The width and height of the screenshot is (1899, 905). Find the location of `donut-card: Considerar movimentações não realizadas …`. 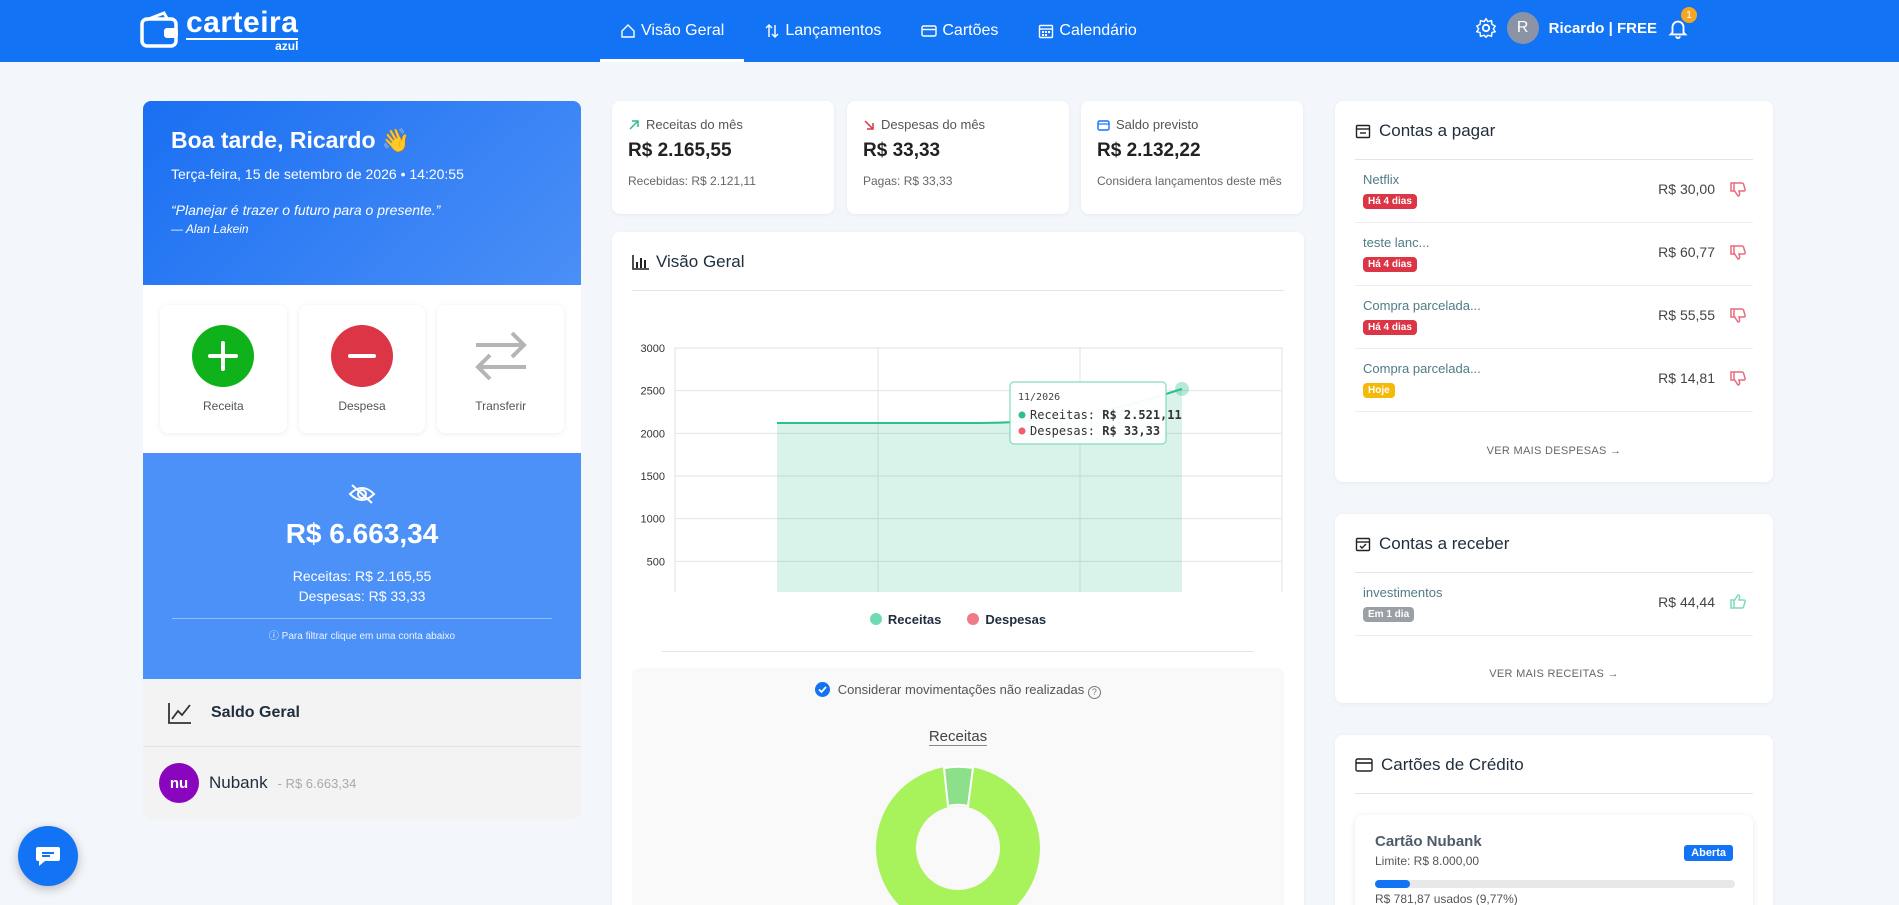

donut-card: Considerar movimentações não realizadas … is located at coordinates (958, 786).